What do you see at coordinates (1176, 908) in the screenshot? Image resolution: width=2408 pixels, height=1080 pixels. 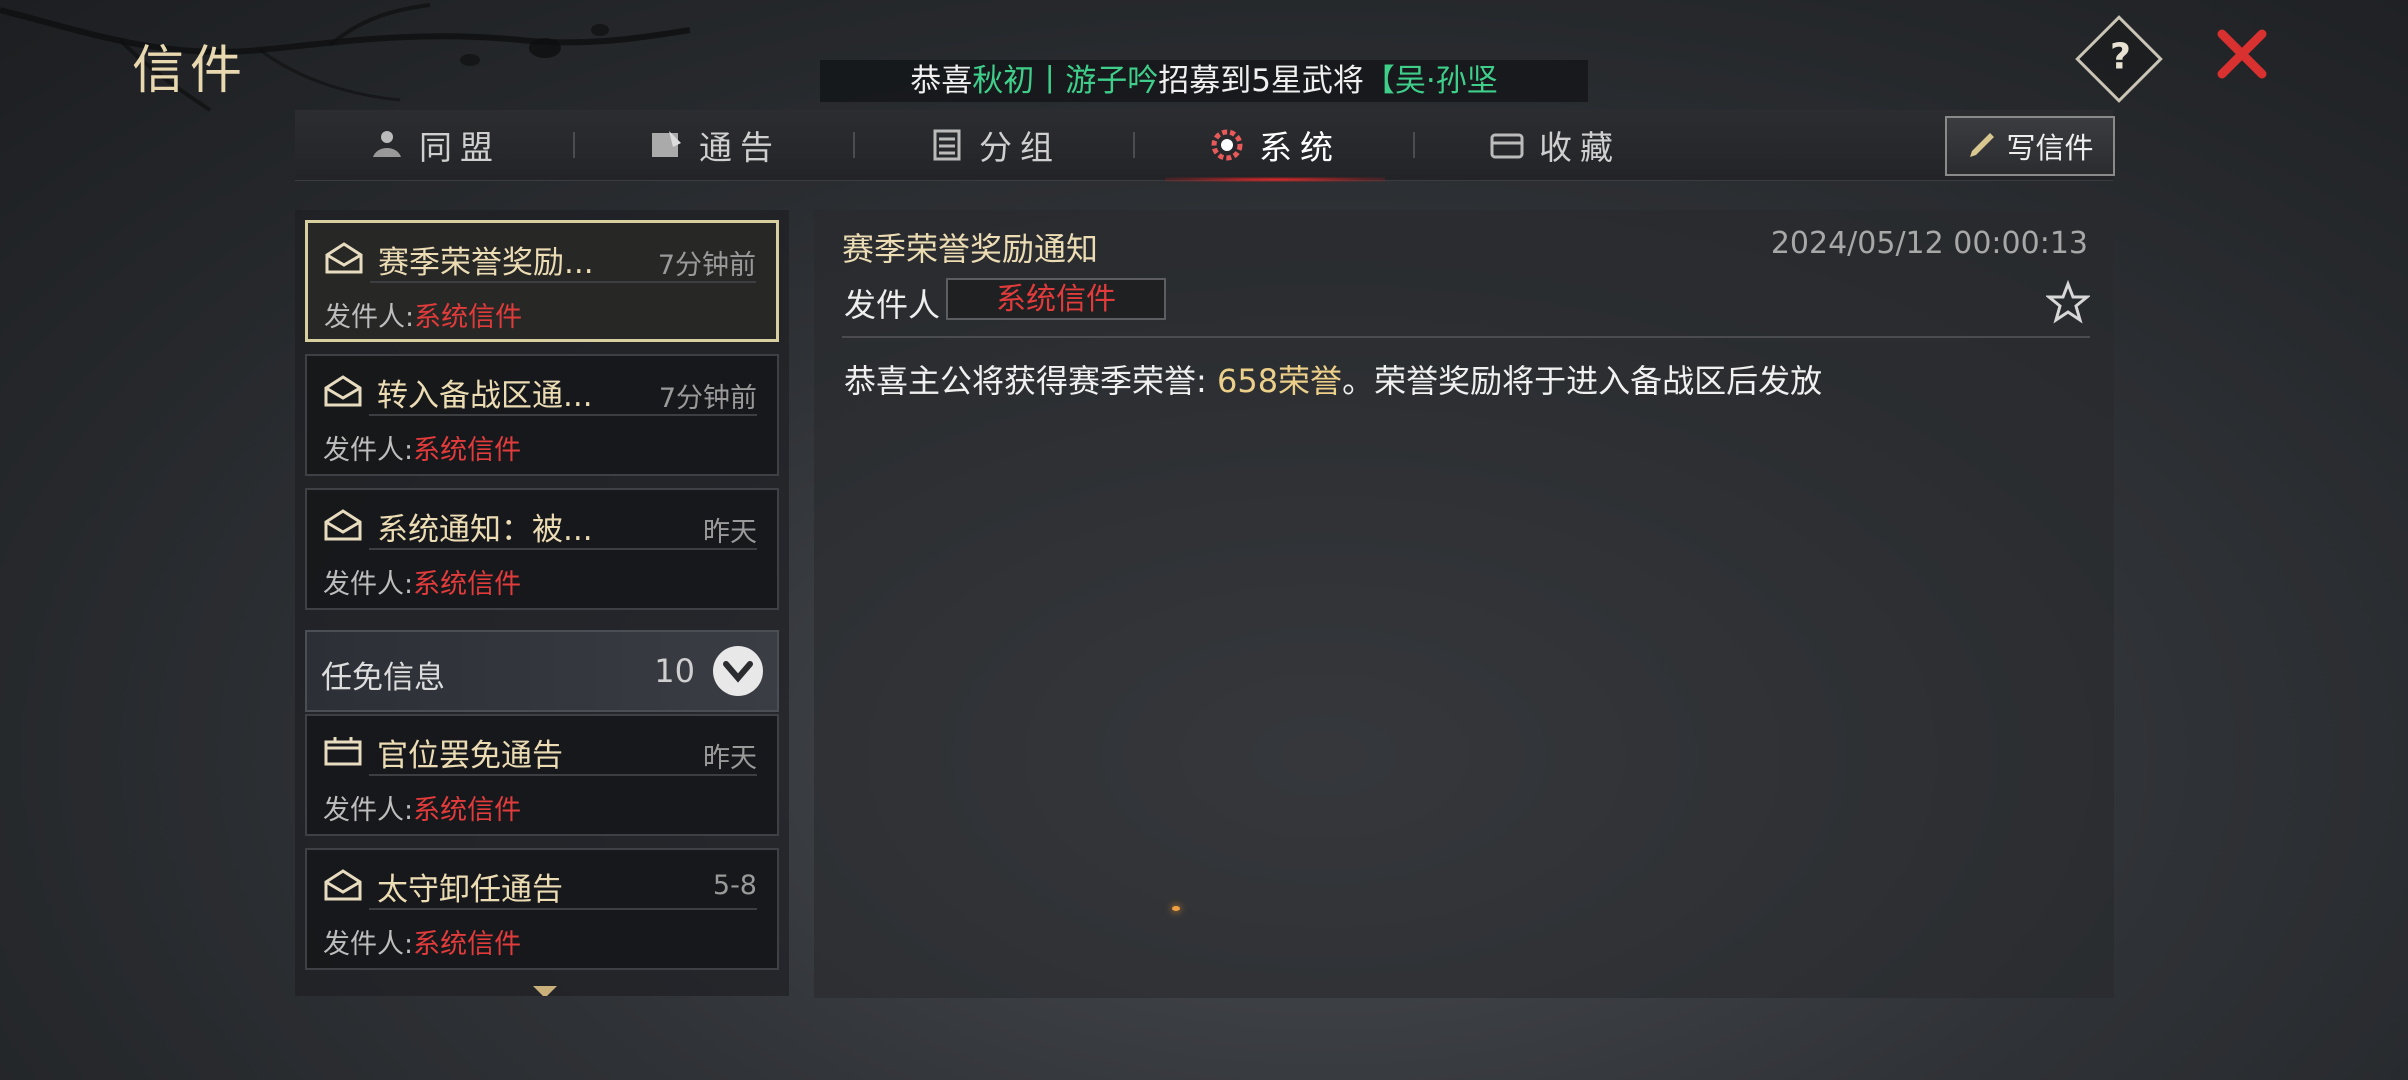 I see `ember-decoration` at bounding box center [1176, 908].